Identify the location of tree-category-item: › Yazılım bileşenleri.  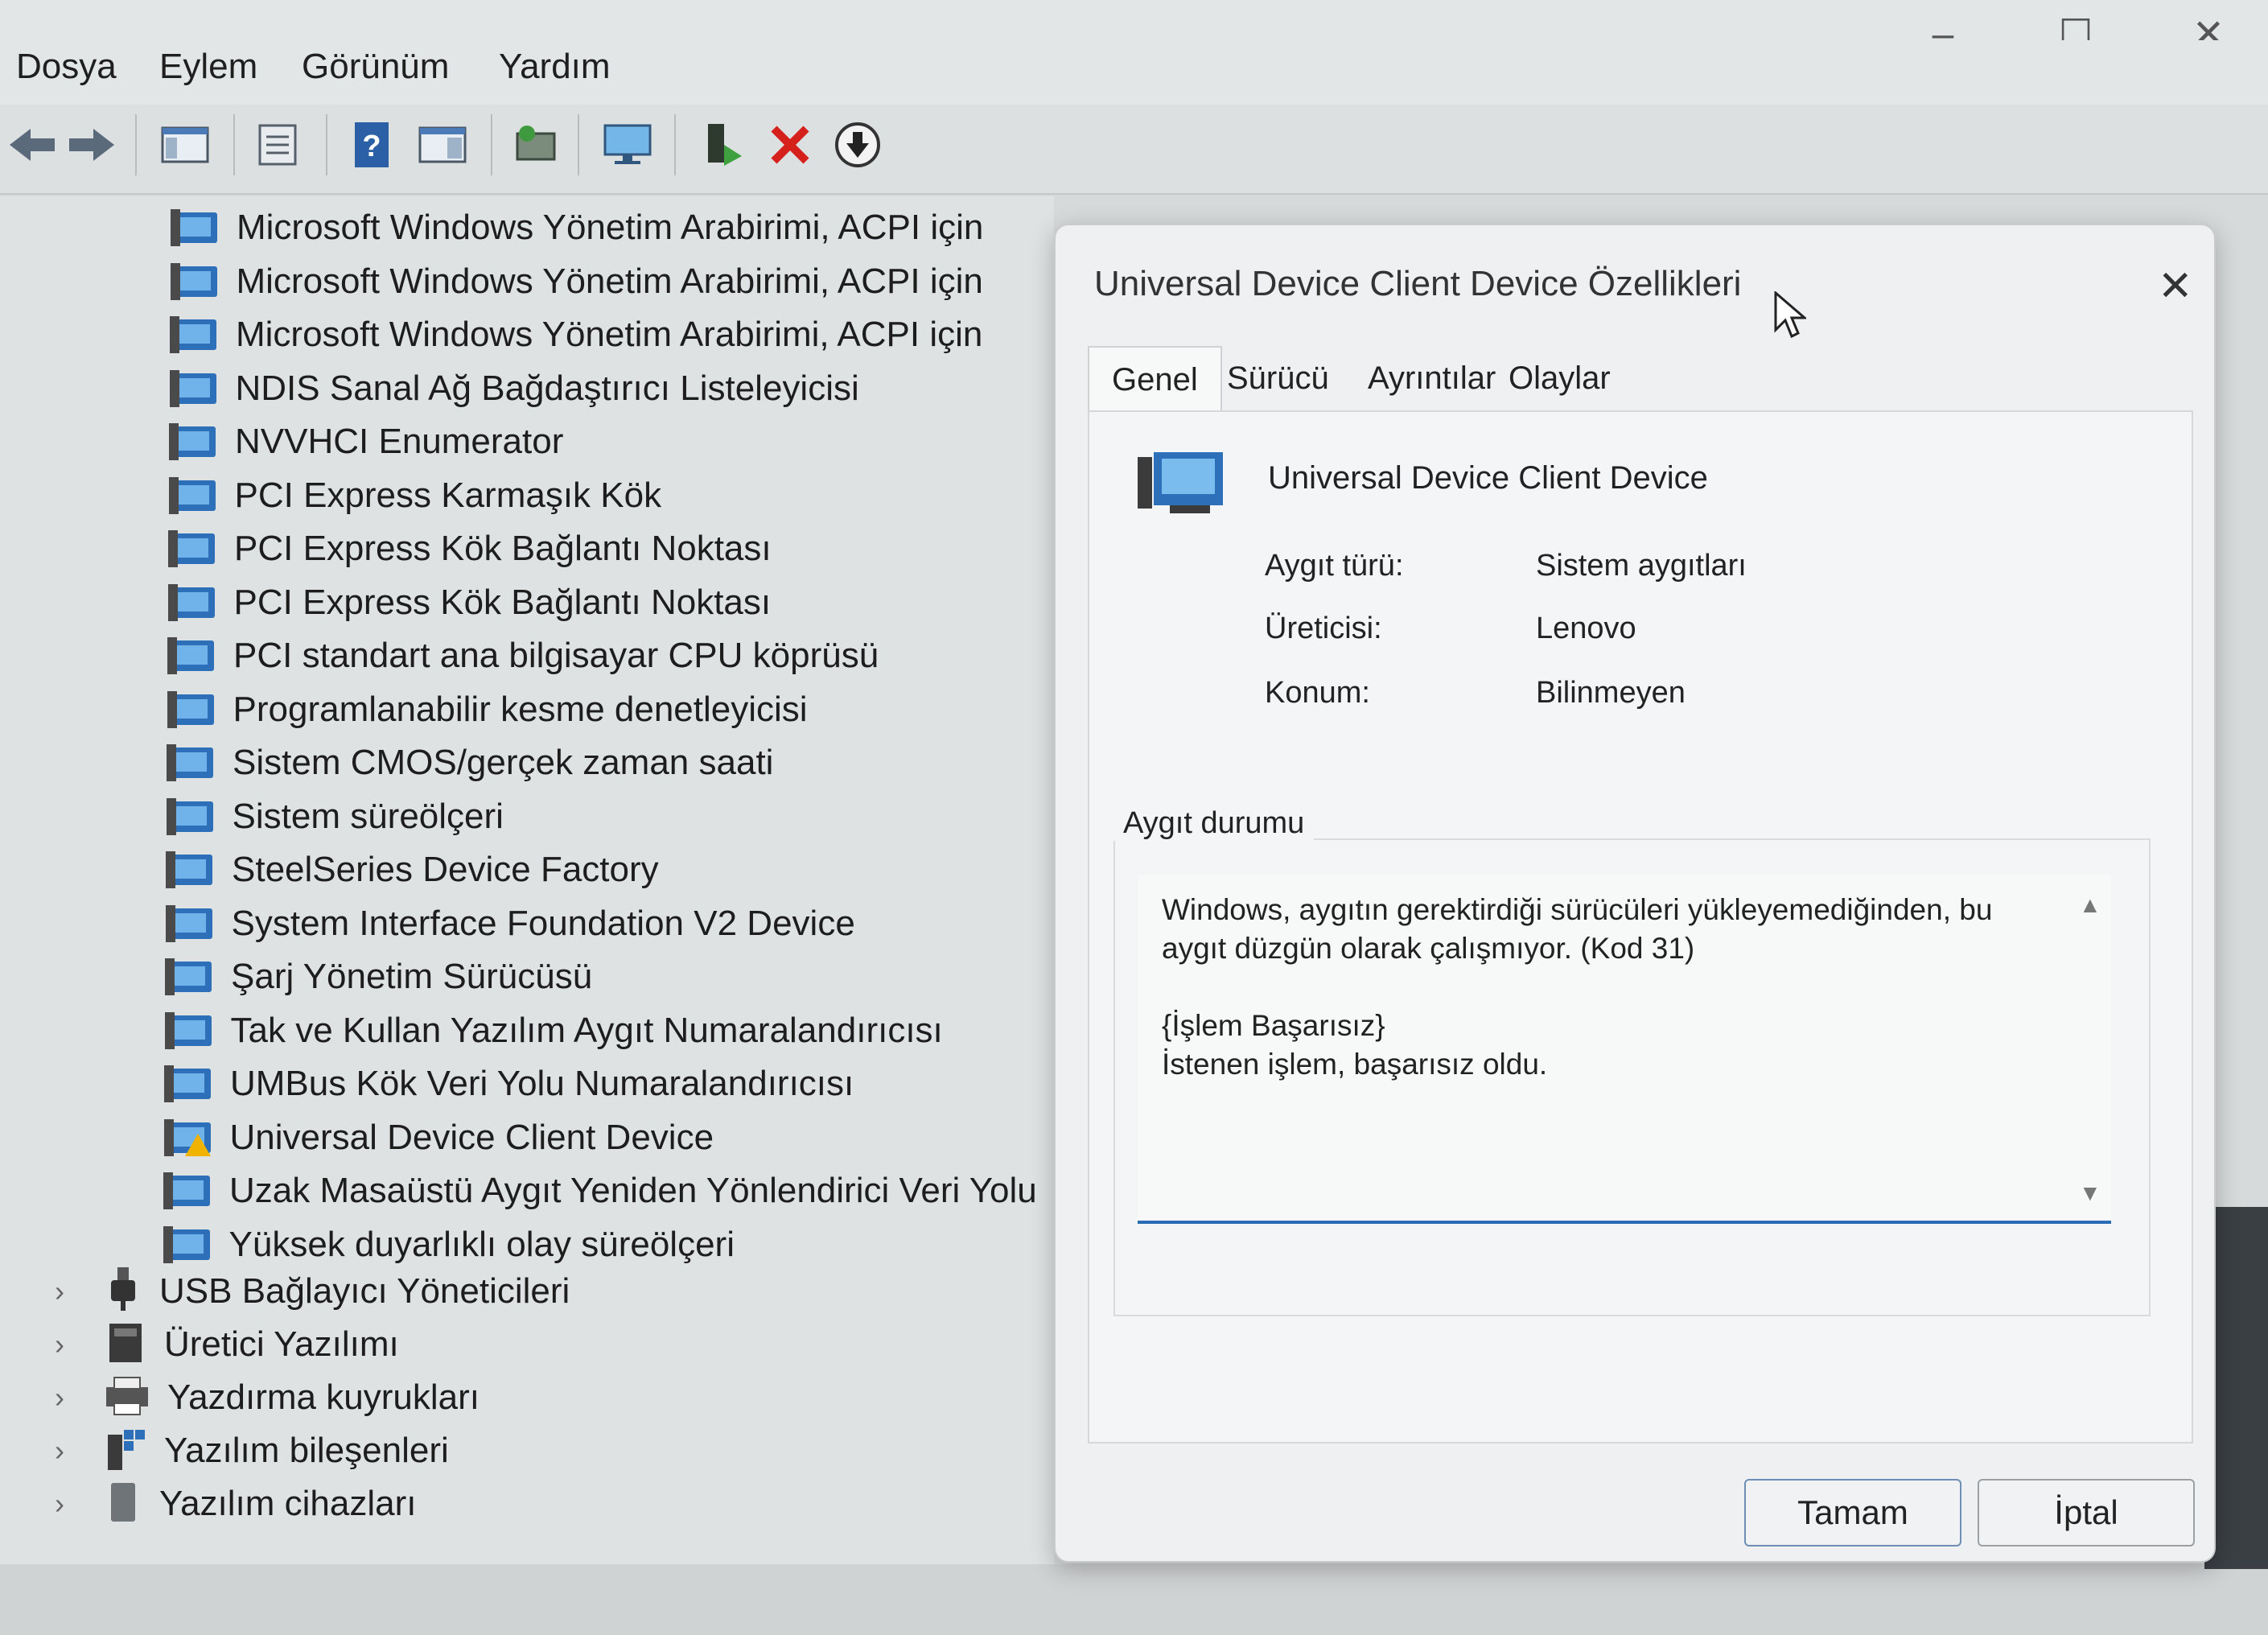
(252, 1451).